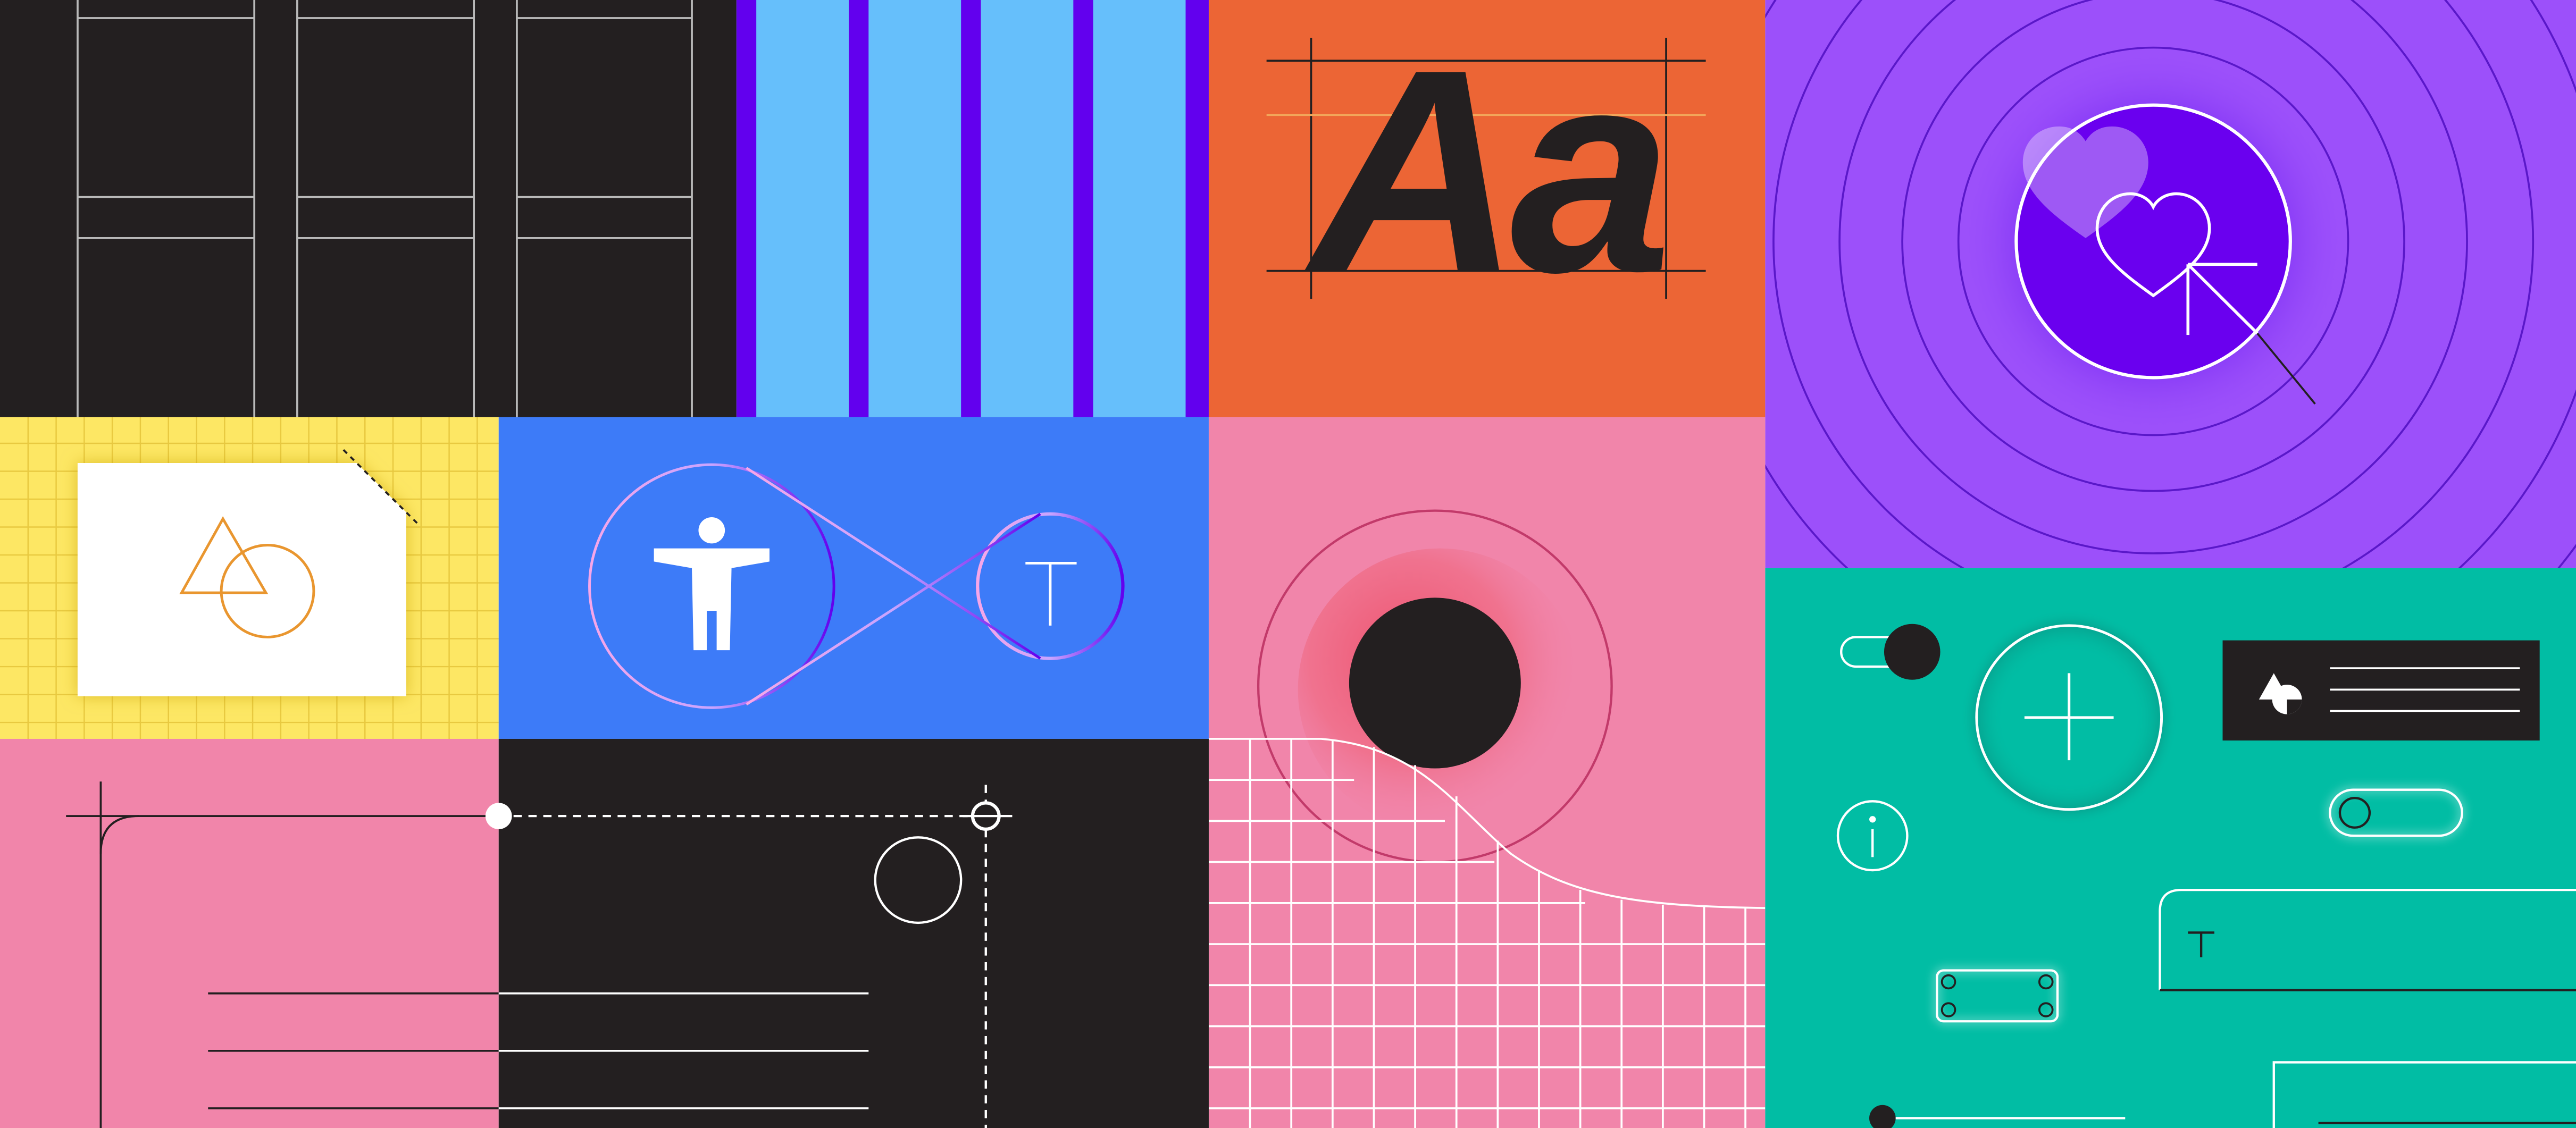 The width and height of the screenshot is (2576, 1128). What do you see at coordinates (498, 816) in the screenshot?
I see `anchor-point` at bounding box center [498, 816].